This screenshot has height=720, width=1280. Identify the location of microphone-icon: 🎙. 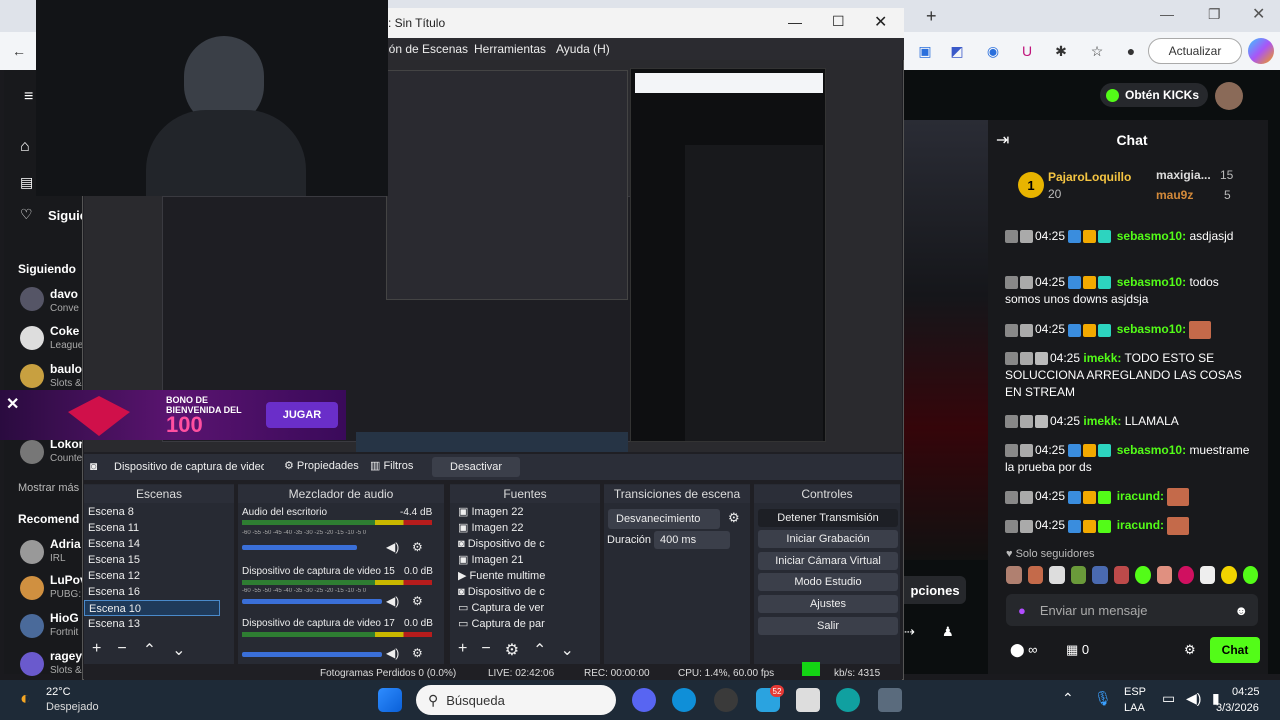
(1103, 698).